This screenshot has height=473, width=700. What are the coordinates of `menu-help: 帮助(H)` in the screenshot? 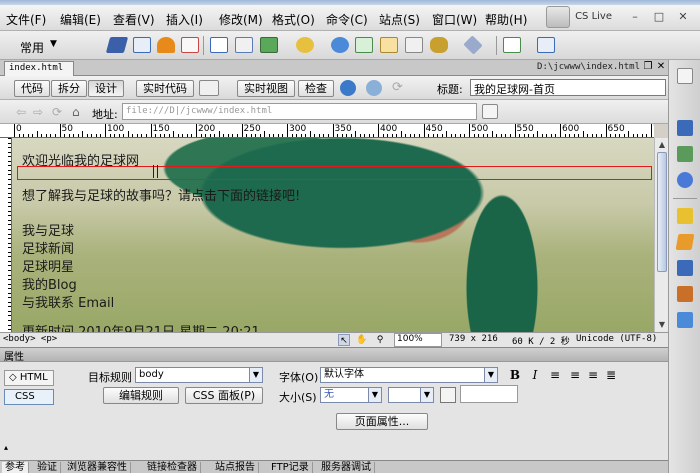 It's located at (506, 19).